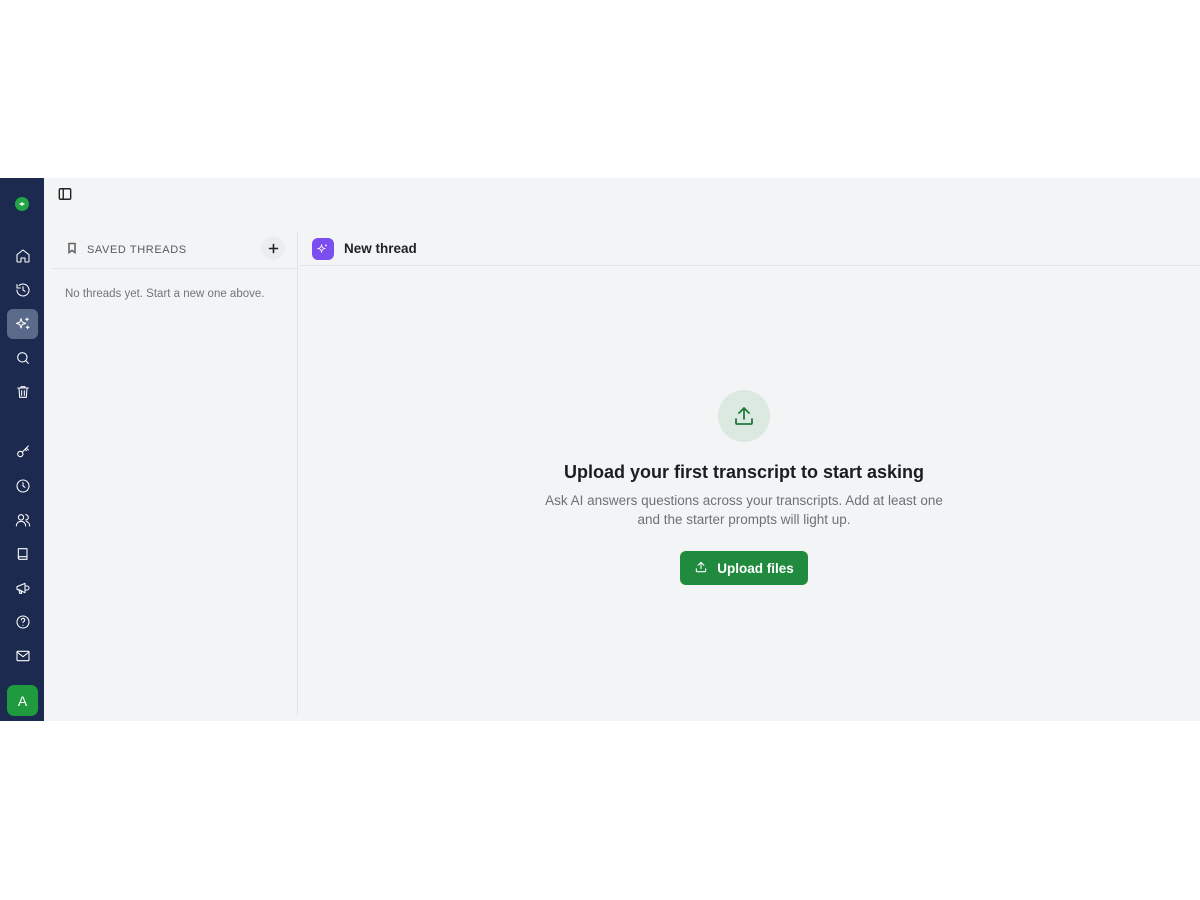 The height and width of the screenshot is (900, 1200). What do you see at coordinates (22, 486) in the screenshot?
I see `clock-icon` at bounding box center [22, 486].